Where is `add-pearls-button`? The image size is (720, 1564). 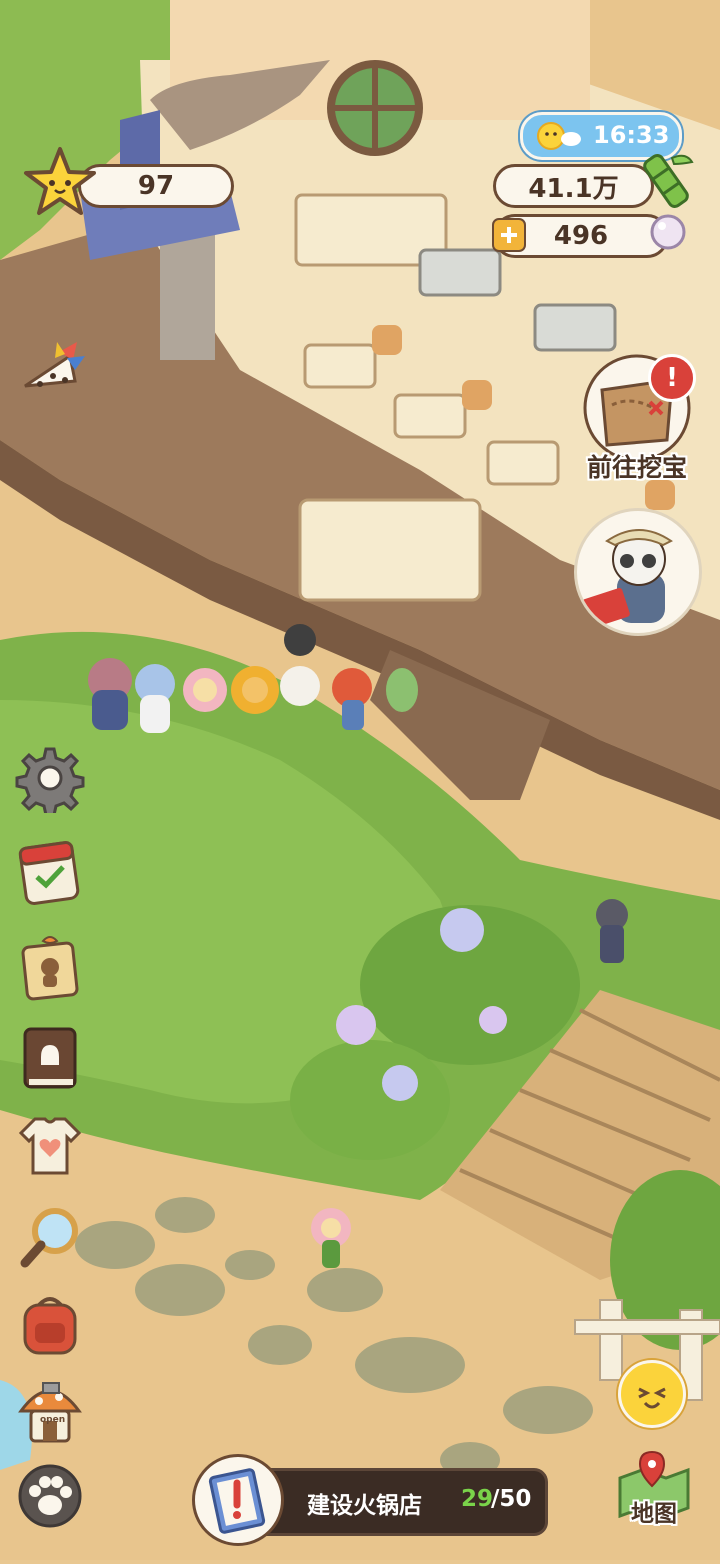 add-pearls-button is located at coordinates (509, 235).